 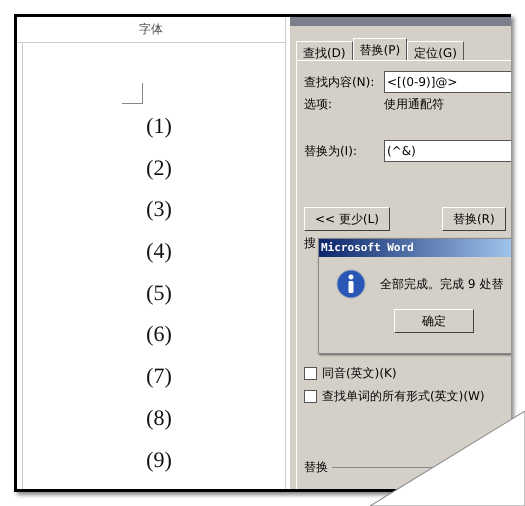 What do you see at coordinates (474, 219) in the screenshot?
I see `dialog-button: 替换(R)` at bounding box center [474, 219].